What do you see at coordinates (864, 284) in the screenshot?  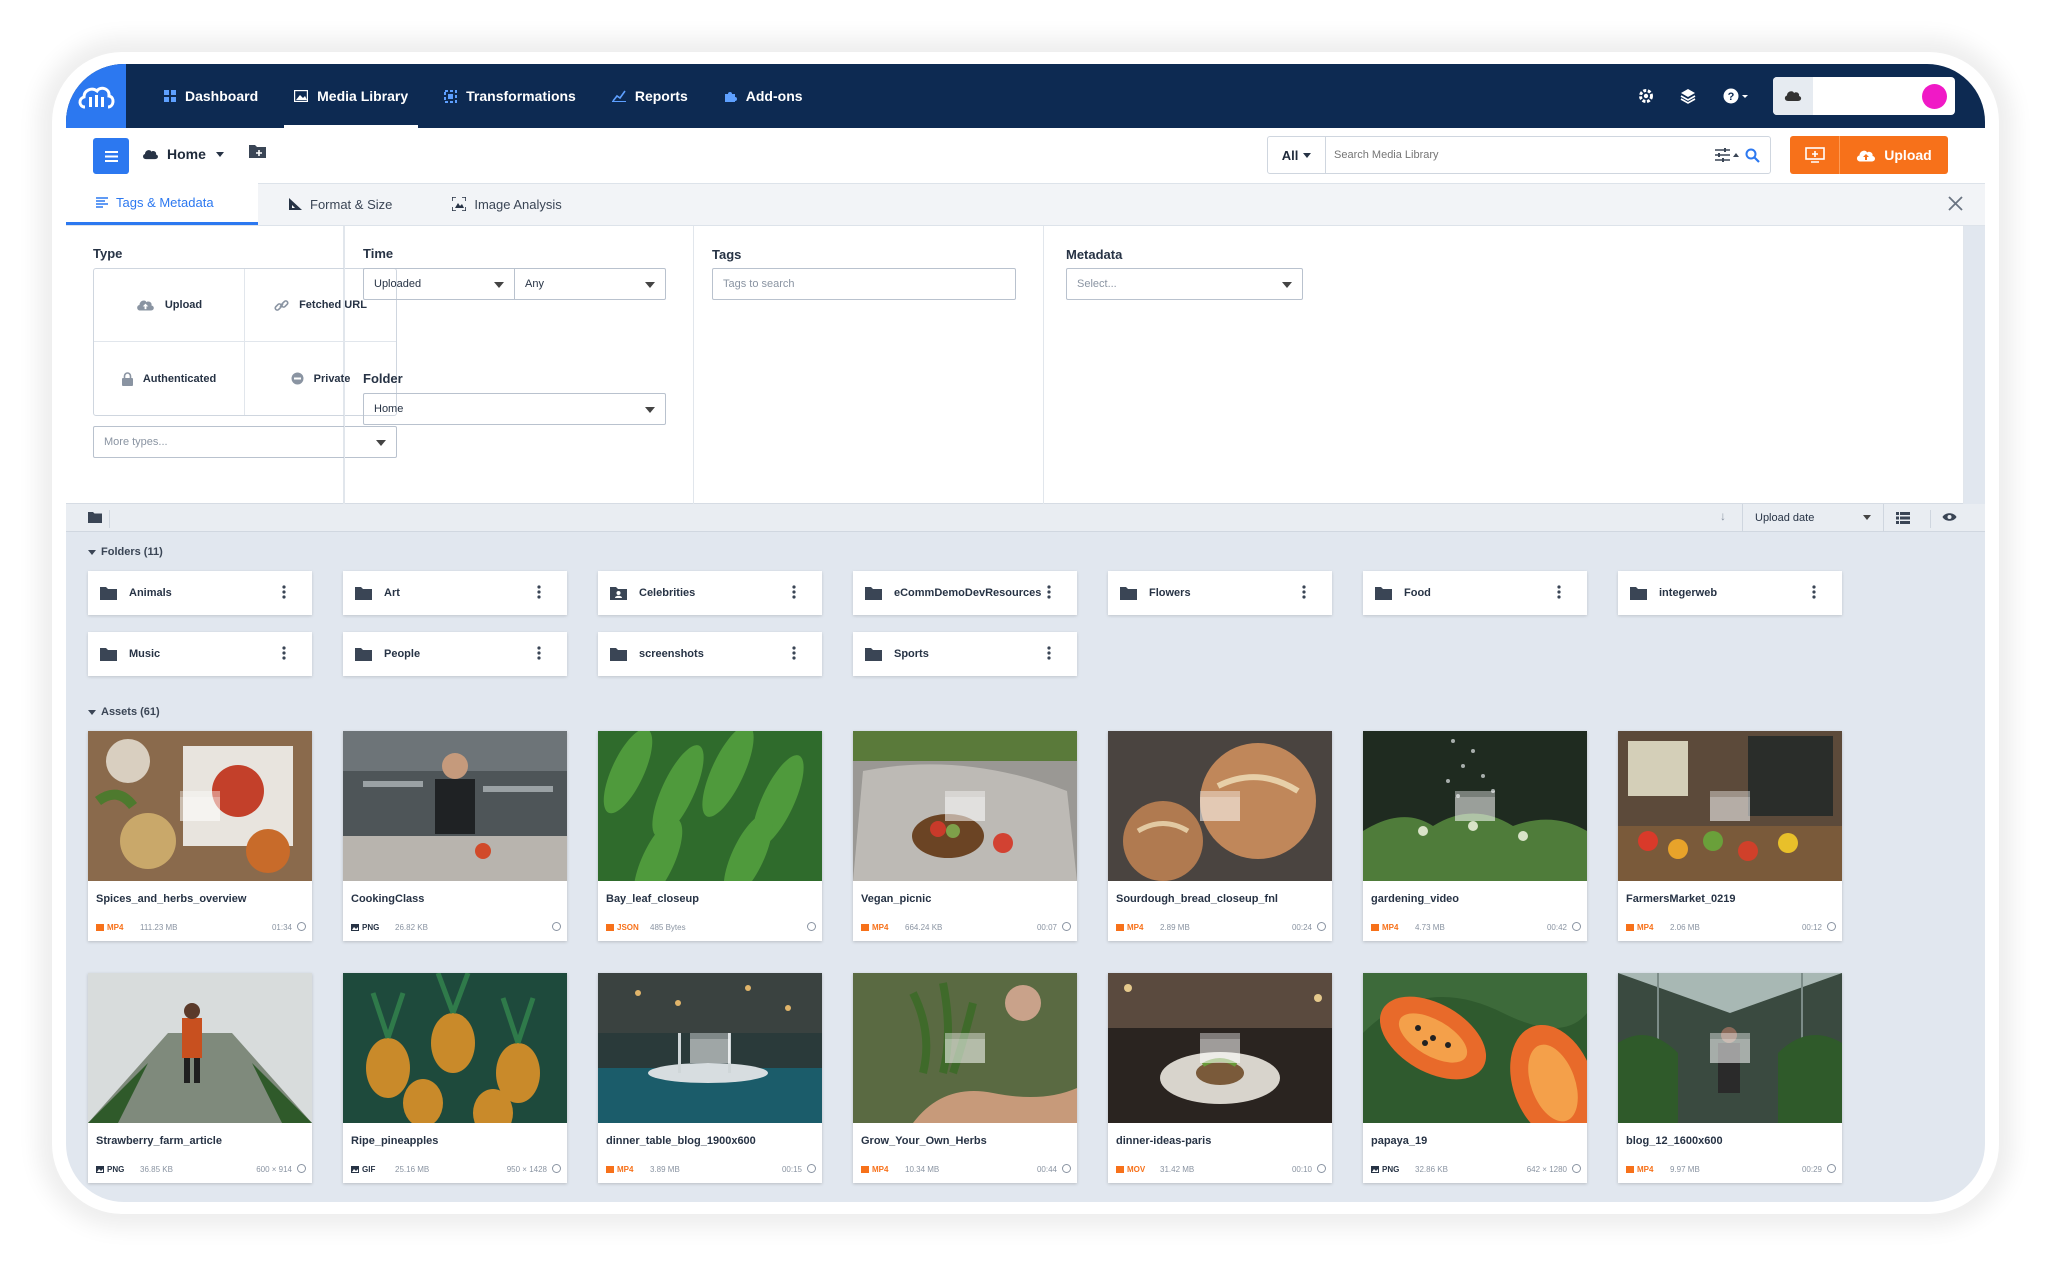 I see `tags-input: Tags to search` at bounding box center [864, 284].